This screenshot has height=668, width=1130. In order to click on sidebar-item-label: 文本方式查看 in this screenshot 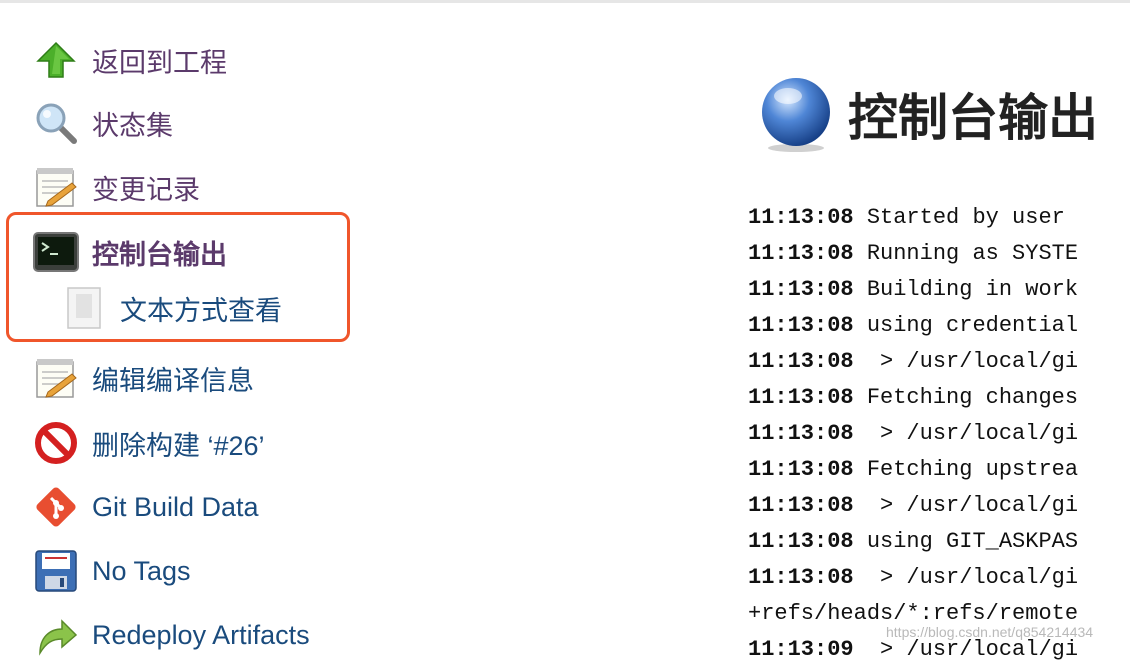, I will do `click(201, 310)`.